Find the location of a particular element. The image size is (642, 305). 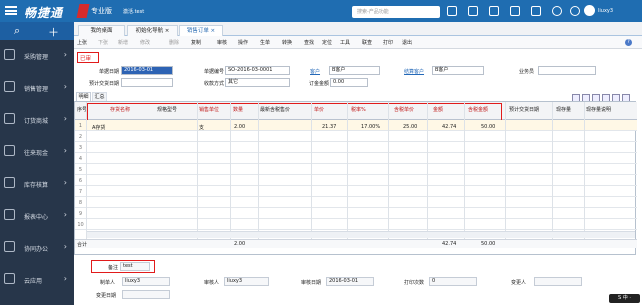

print-count-field: 0 is located at coordinates (453, 281).